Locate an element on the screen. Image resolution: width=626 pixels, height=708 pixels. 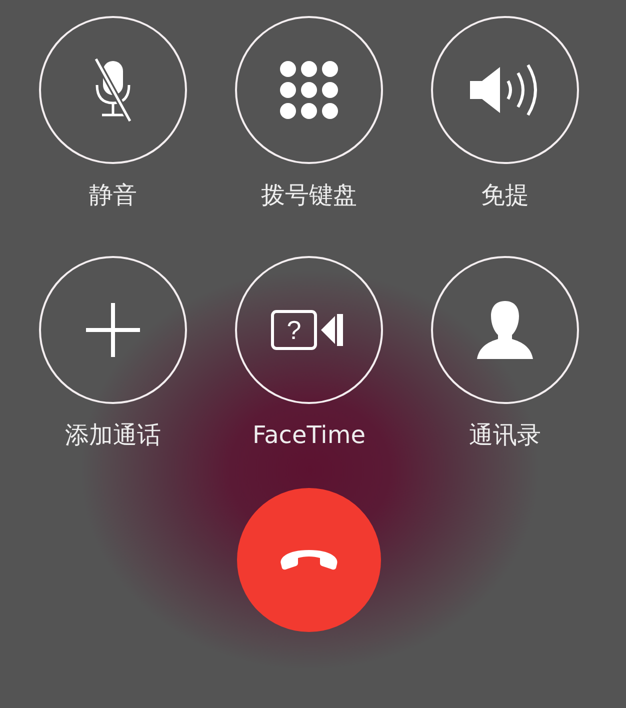
control-label: 通讯录 is located at coordinates (505, 435).